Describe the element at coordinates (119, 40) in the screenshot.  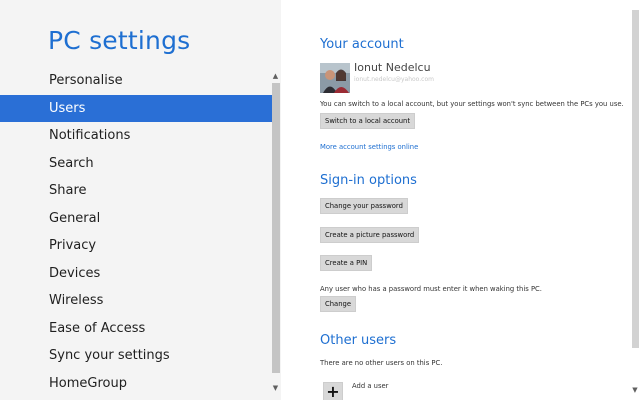
I see `page-title: PC settings` at that location.